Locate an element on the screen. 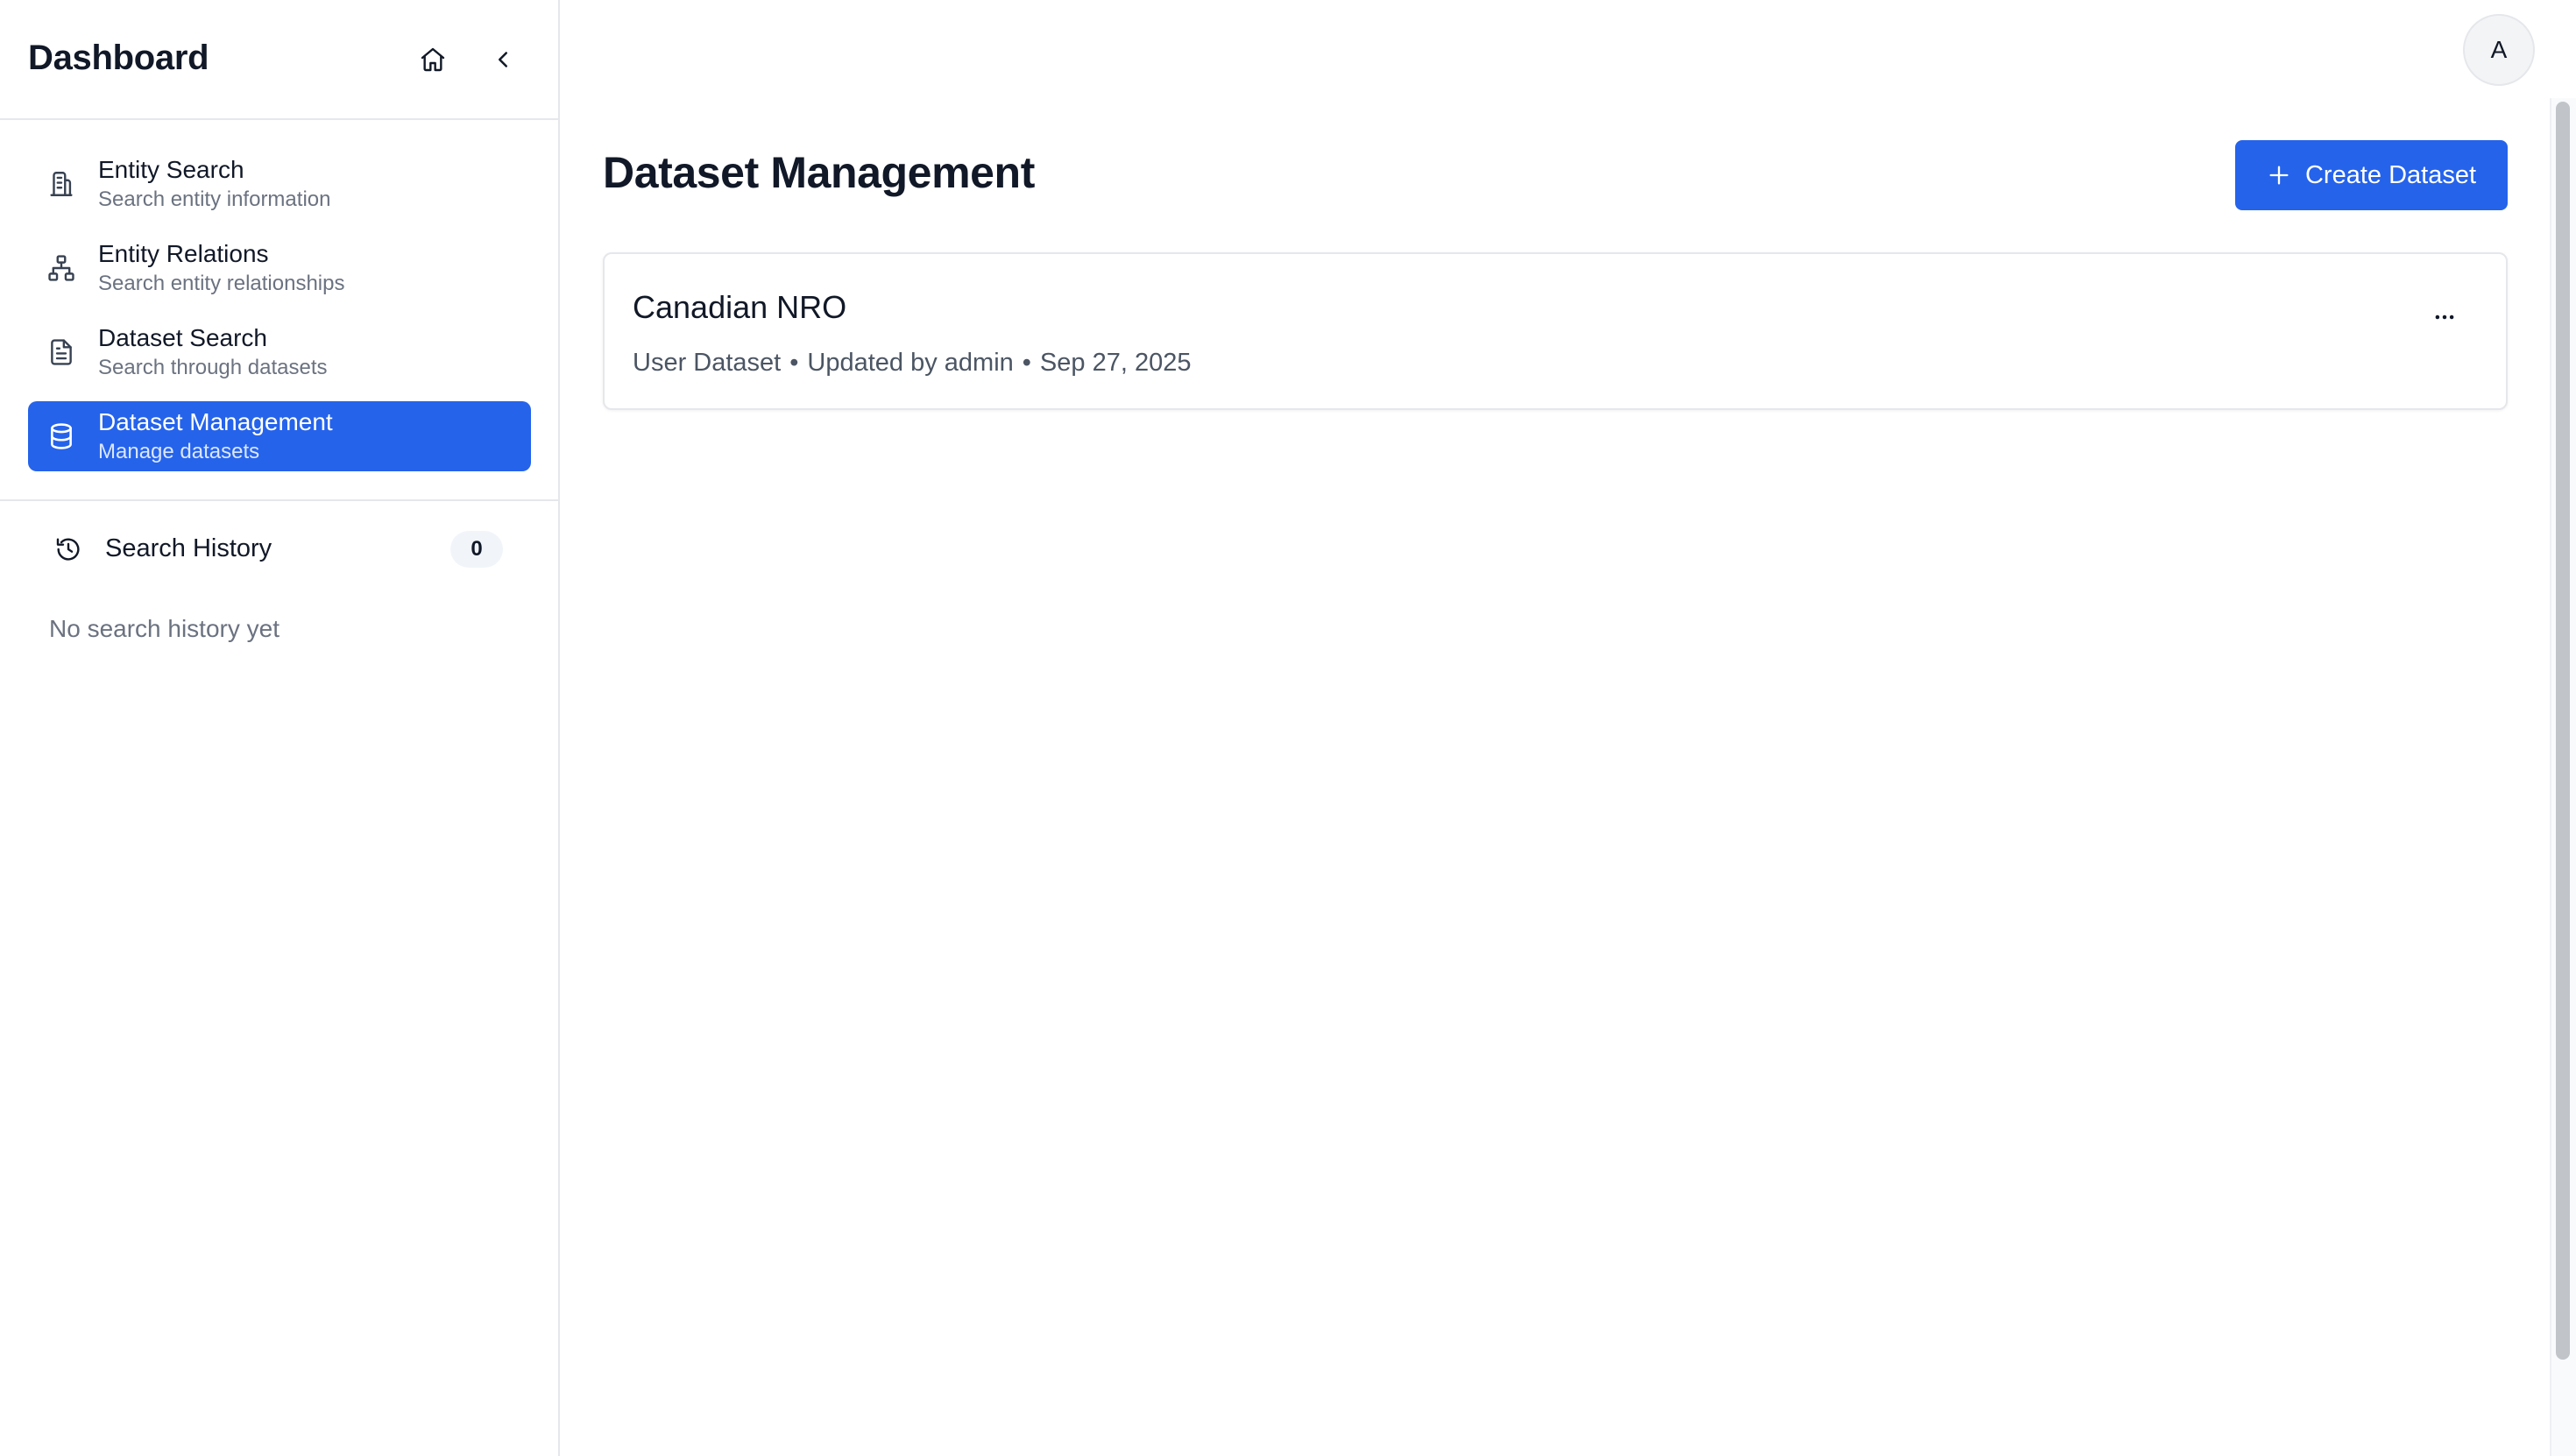 The image size is (2576, 1456). sidebar-header: Dashboard is located at coordinates (279, 60).